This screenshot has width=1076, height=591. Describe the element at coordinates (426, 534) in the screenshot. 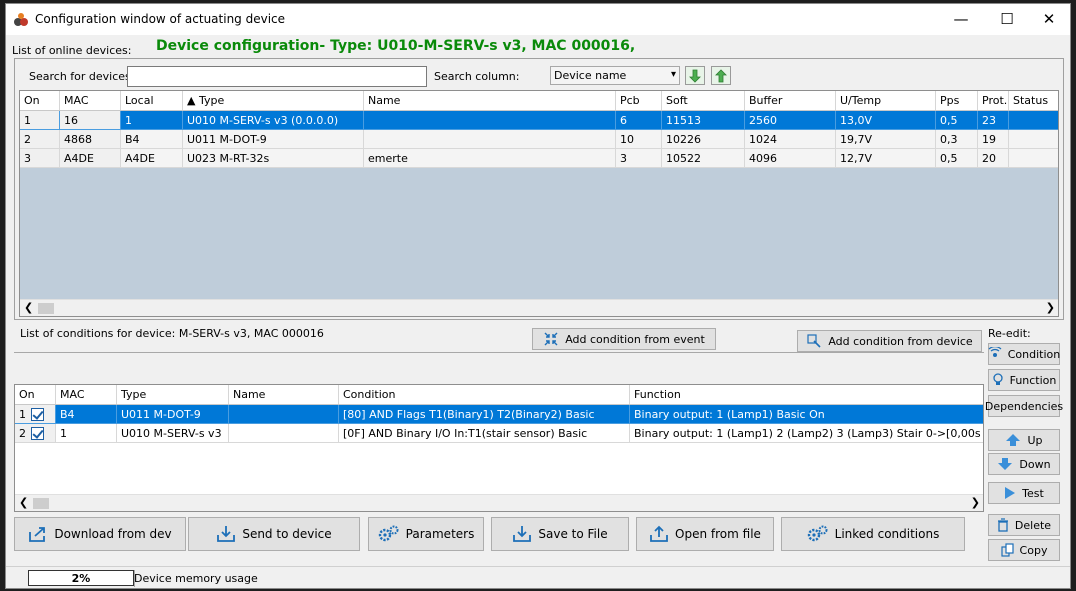

I see `parameters-button: Parameters` at that location.